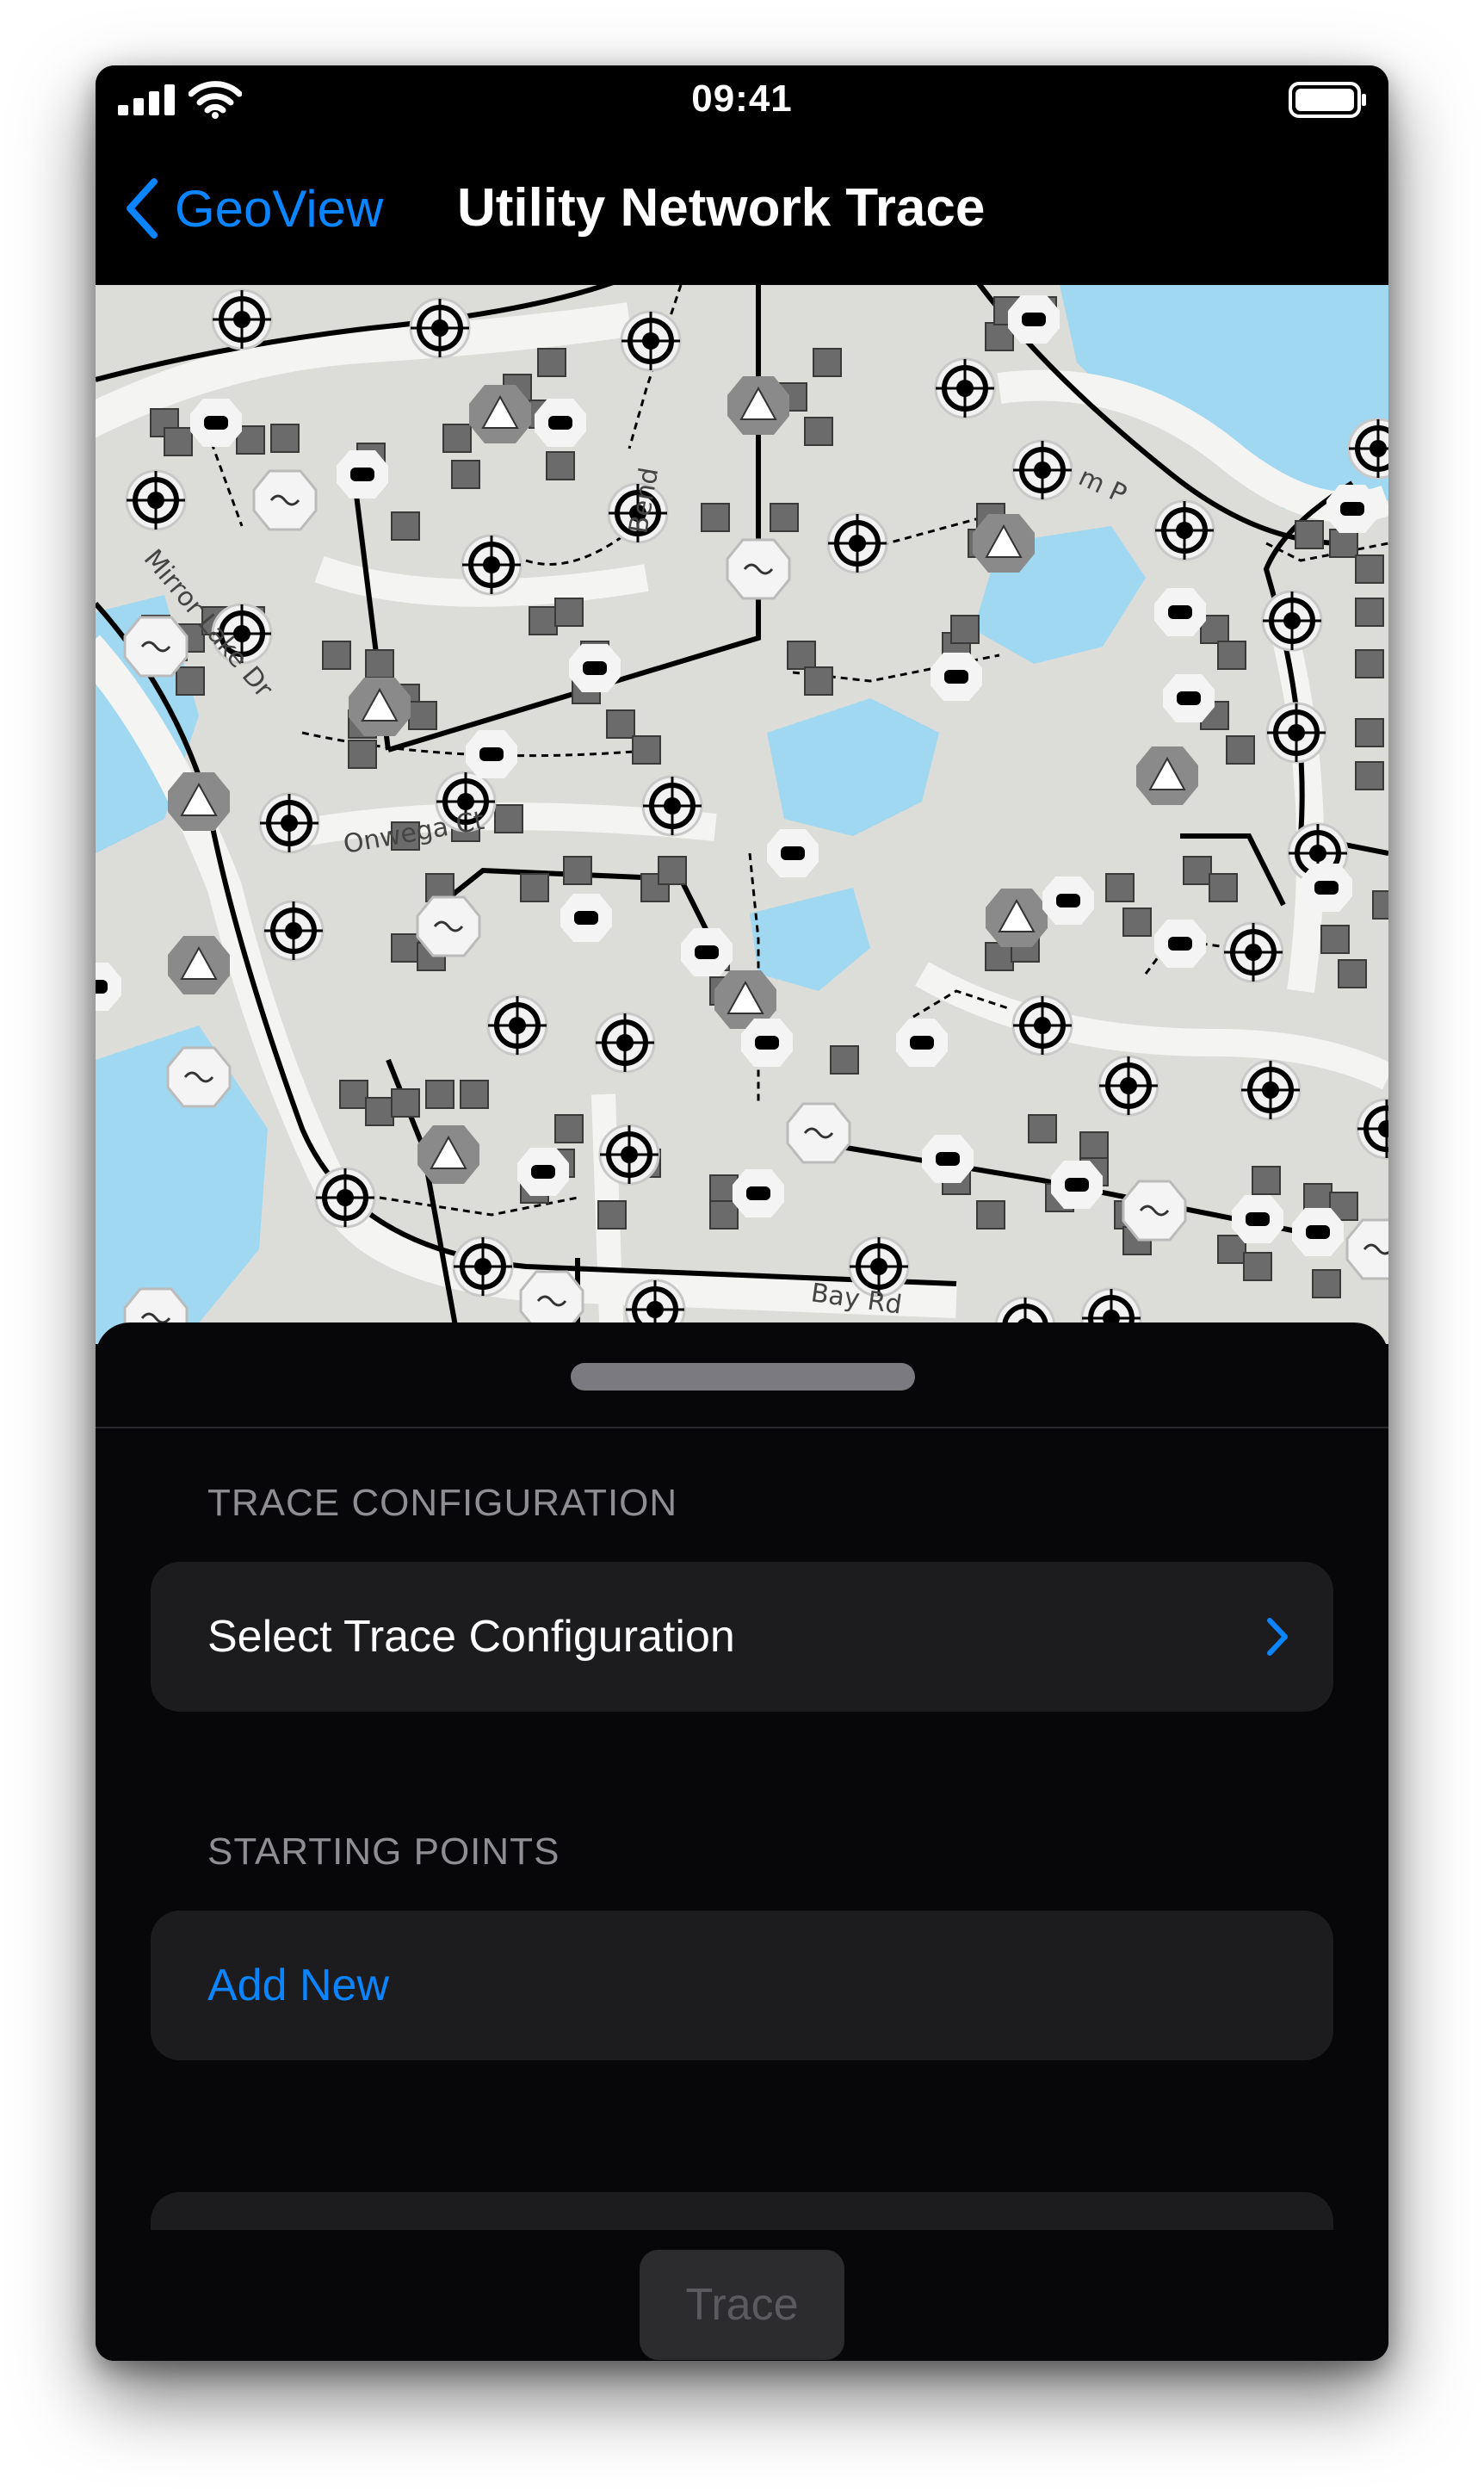  Describe the element at coordinates (742, 2211) in the screenshot. I see `advanced-options-cell` at that location.